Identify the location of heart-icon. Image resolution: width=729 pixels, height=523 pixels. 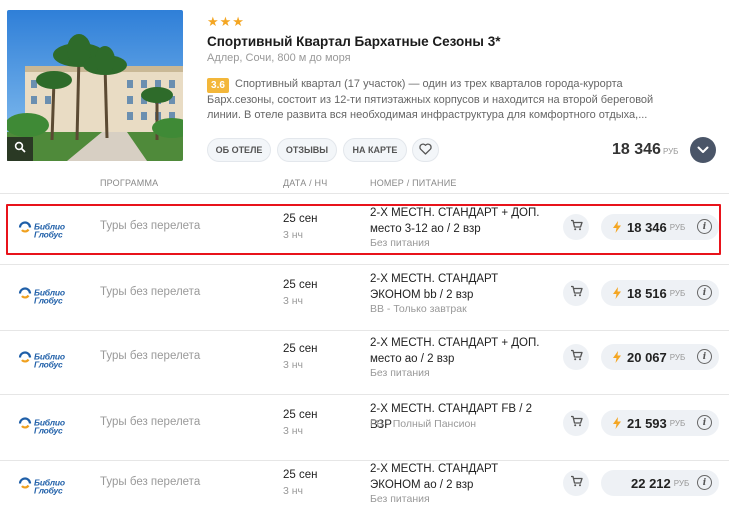
(425, 150).